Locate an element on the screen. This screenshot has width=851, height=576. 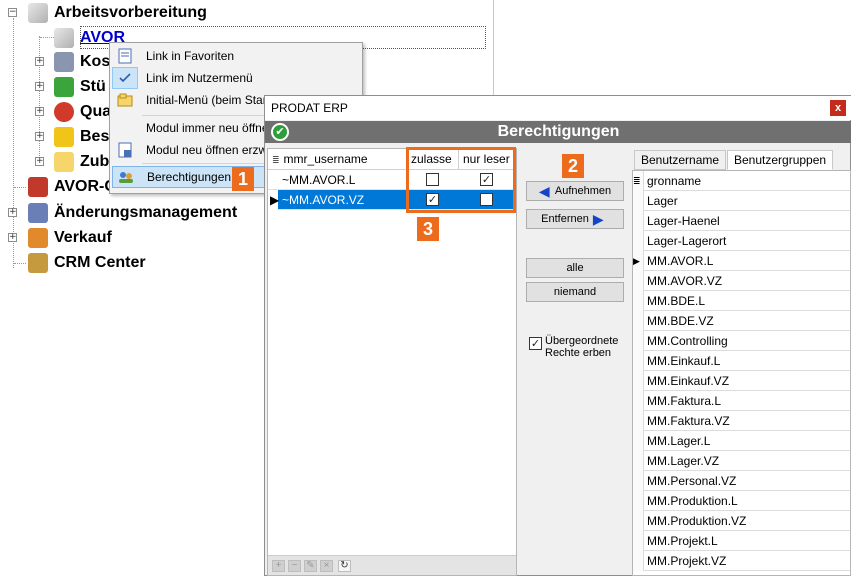
inherit-rights-option: ✓ Übergeordnete Rechte erben is located at coordinates (579, 347).